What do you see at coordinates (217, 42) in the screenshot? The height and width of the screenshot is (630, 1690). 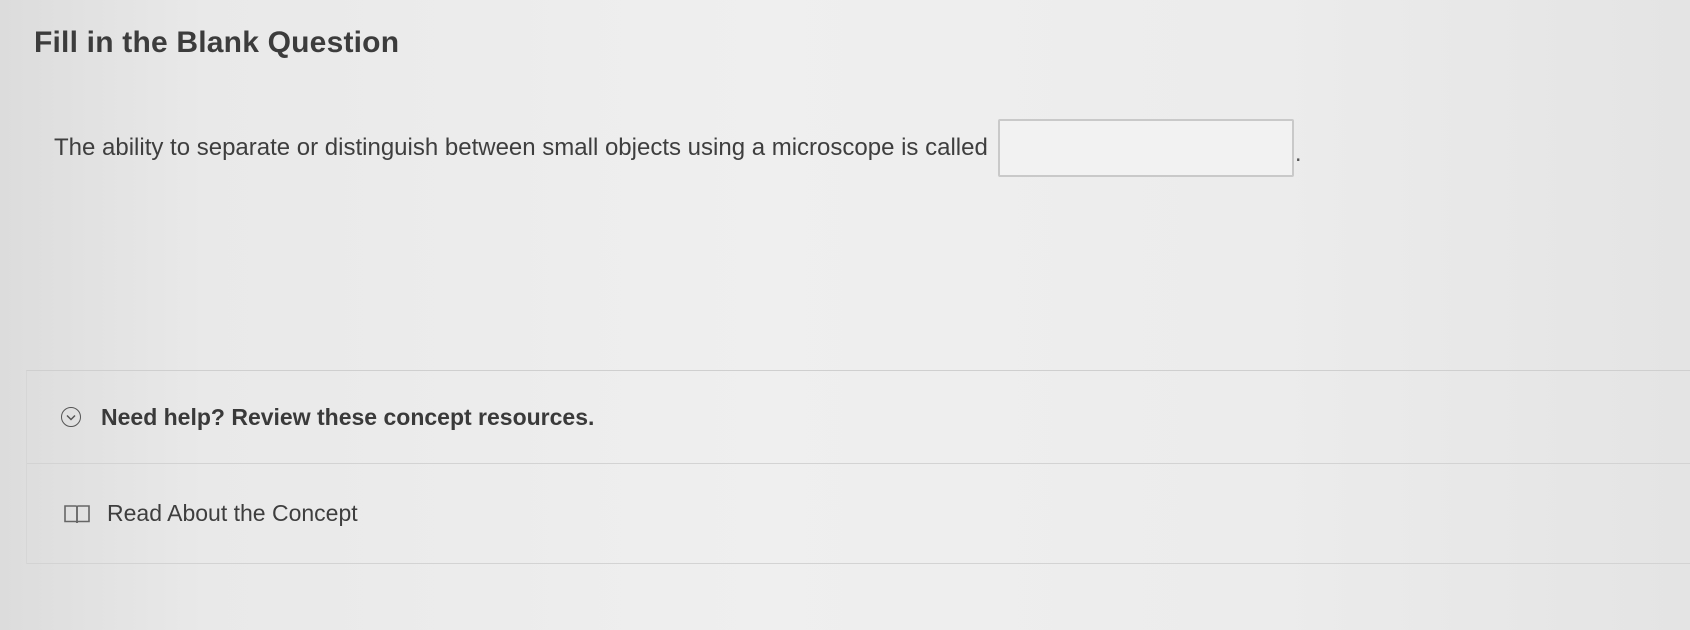 I see `question-title: Fill in the Blank Question` at bounding box center [217, 42].